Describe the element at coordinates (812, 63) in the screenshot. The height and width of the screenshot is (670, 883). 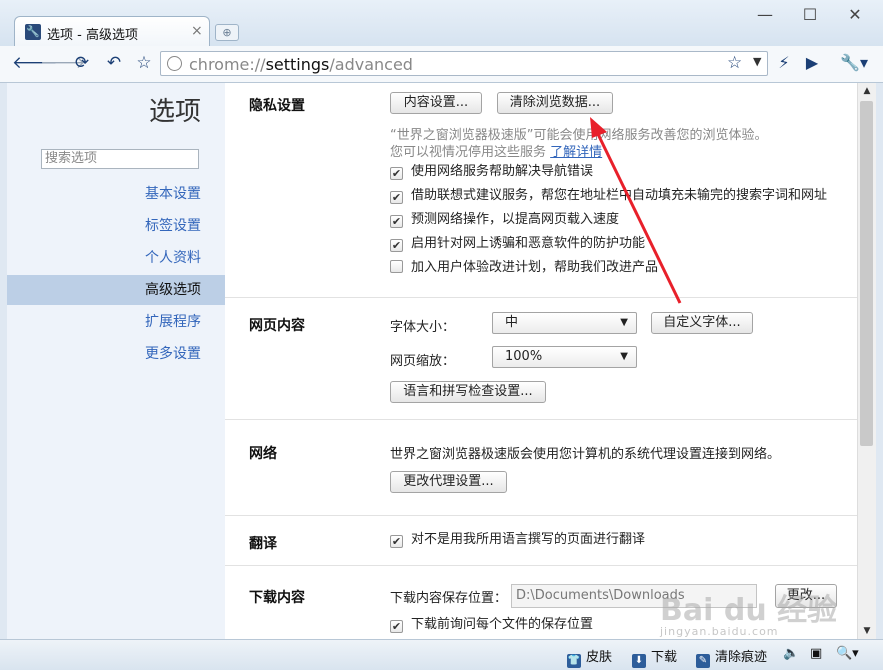
I see `play-icon: ▶` at that location.